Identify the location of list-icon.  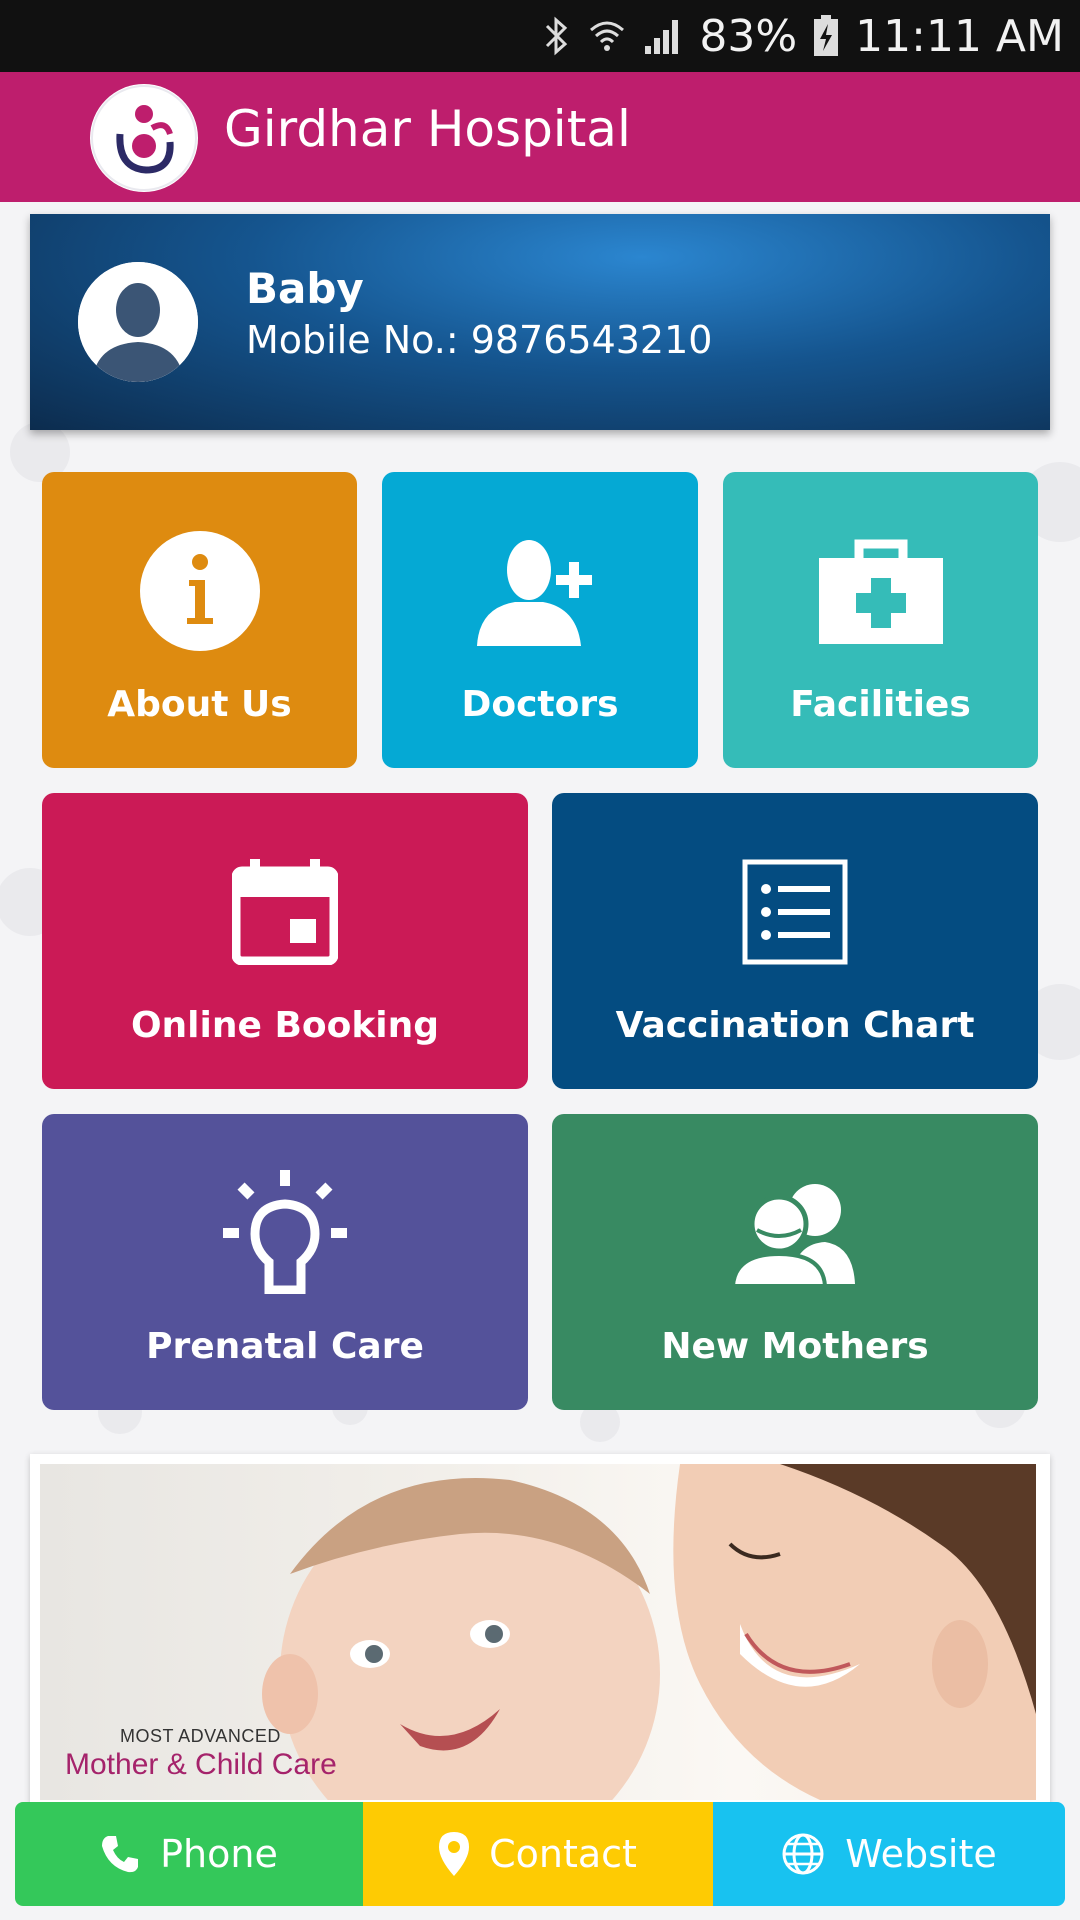
(795, 912).